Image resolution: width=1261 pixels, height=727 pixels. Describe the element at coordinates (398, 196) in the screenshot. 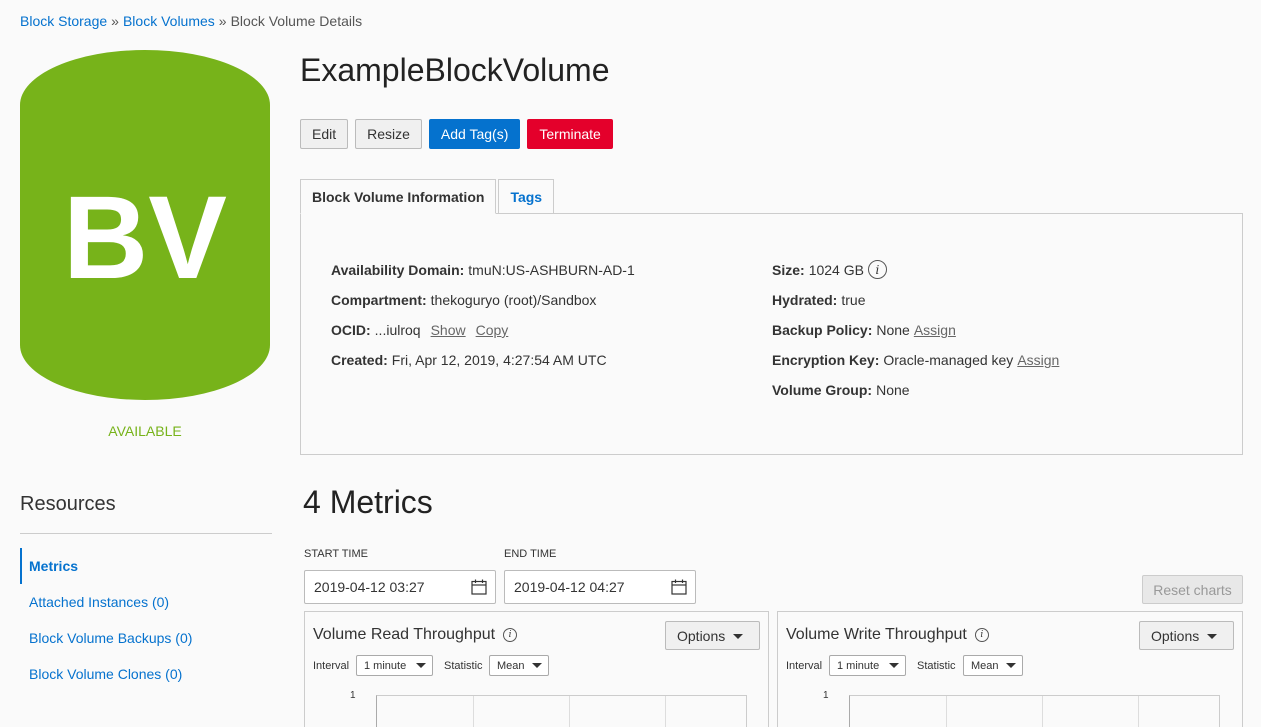

I see `tab-block-volume-information: Block Volume Information` at that location.